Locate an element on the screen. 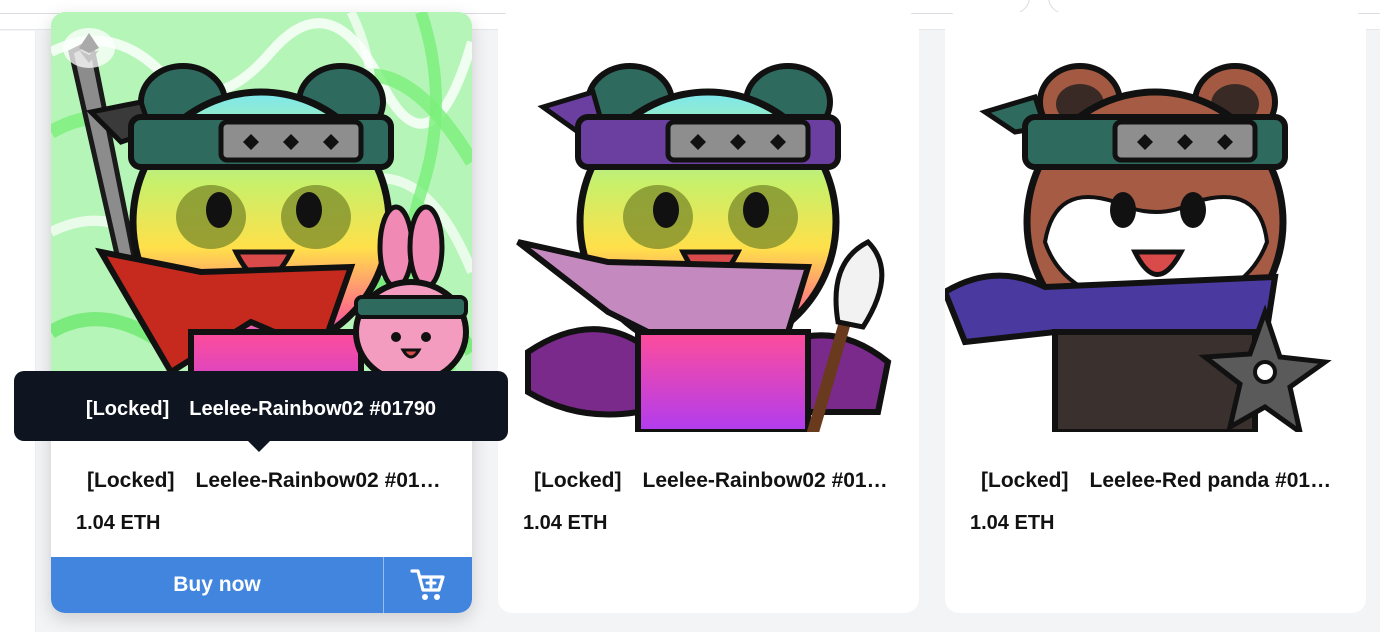 This screenshot has height=632, width=1380. cart-icon is located at coordinates (427, 584).